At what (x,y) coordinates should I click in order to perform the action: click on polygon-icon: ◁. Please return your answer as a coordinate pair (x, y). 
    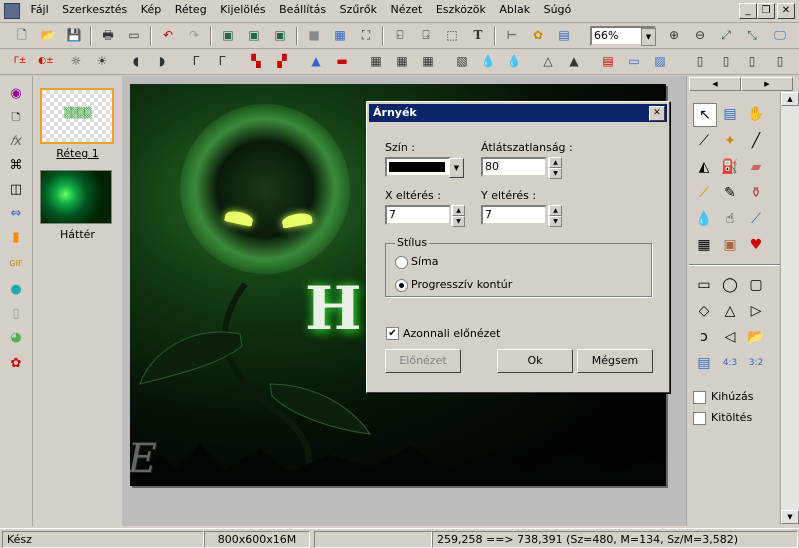
    Looking at the image, I should click on (730, 337).